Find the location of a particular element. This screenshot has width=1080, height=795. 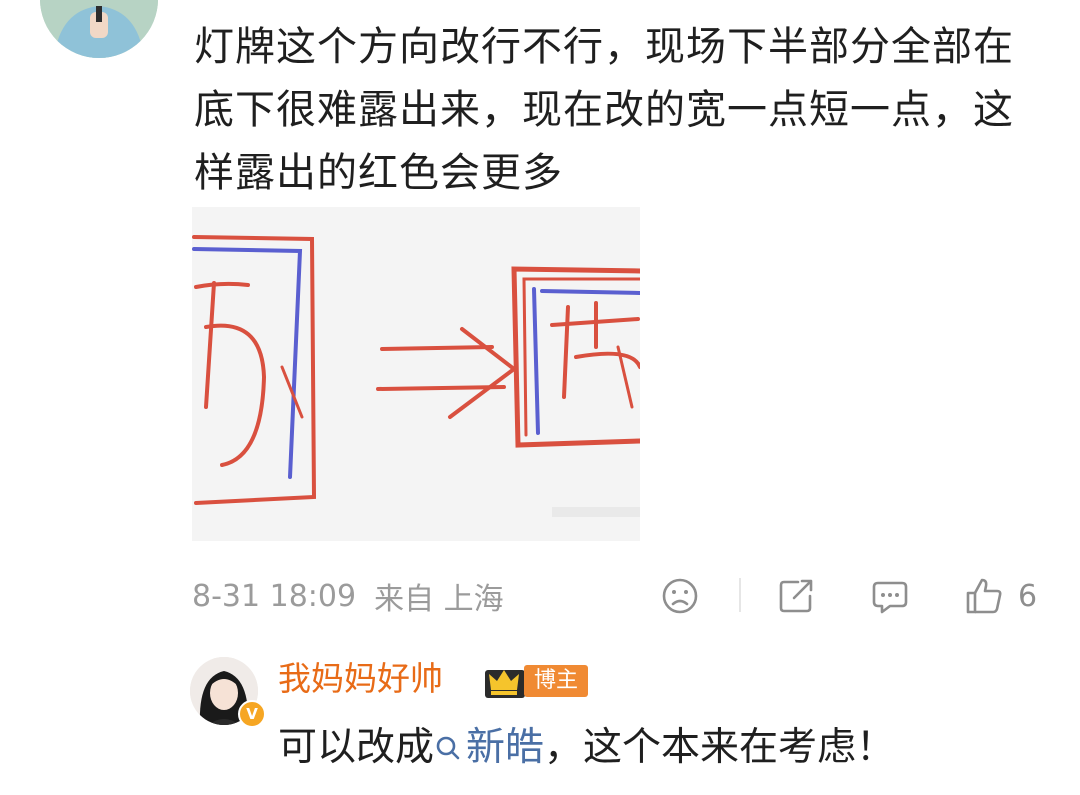

search-link-label: 新皓 is located at coordinates (505, 747).